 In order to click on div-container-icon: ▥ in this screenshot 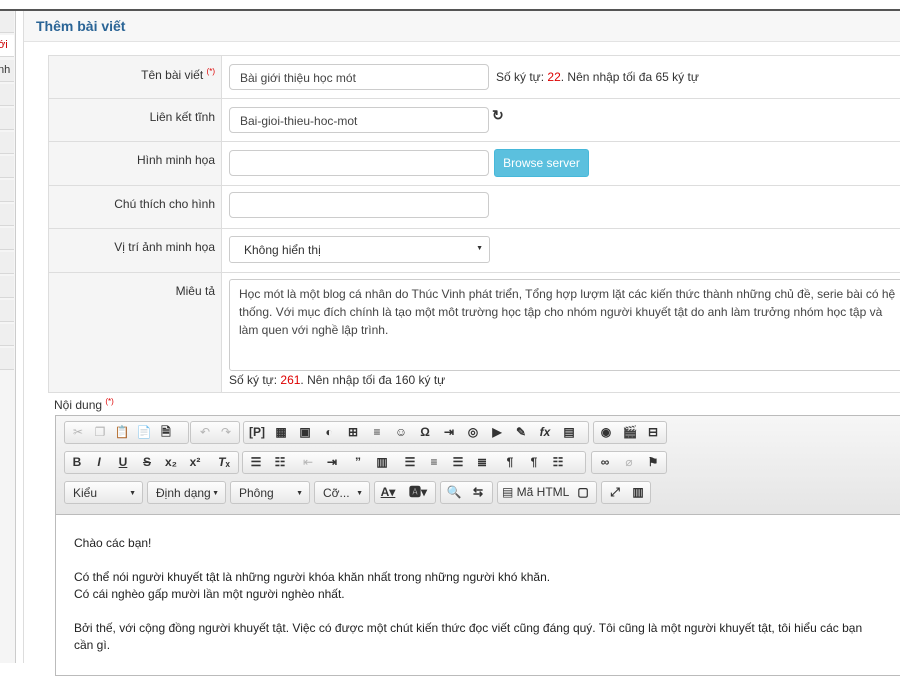, I will do `click(382, 462)`.